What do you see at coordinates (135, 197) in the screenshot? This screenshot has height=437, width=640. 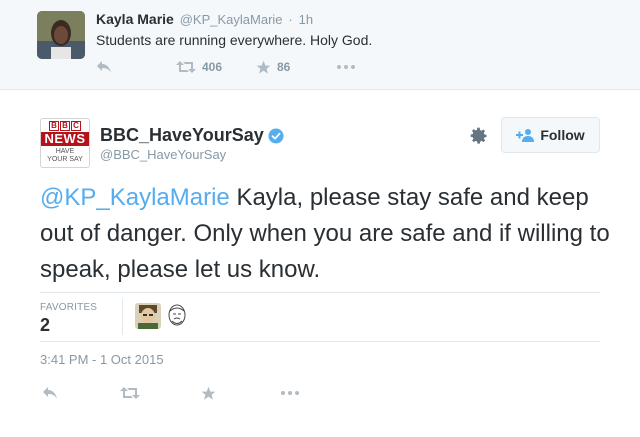 I see `mention-link: @KP_KaylaMarie` at bounding box center [135, 197].